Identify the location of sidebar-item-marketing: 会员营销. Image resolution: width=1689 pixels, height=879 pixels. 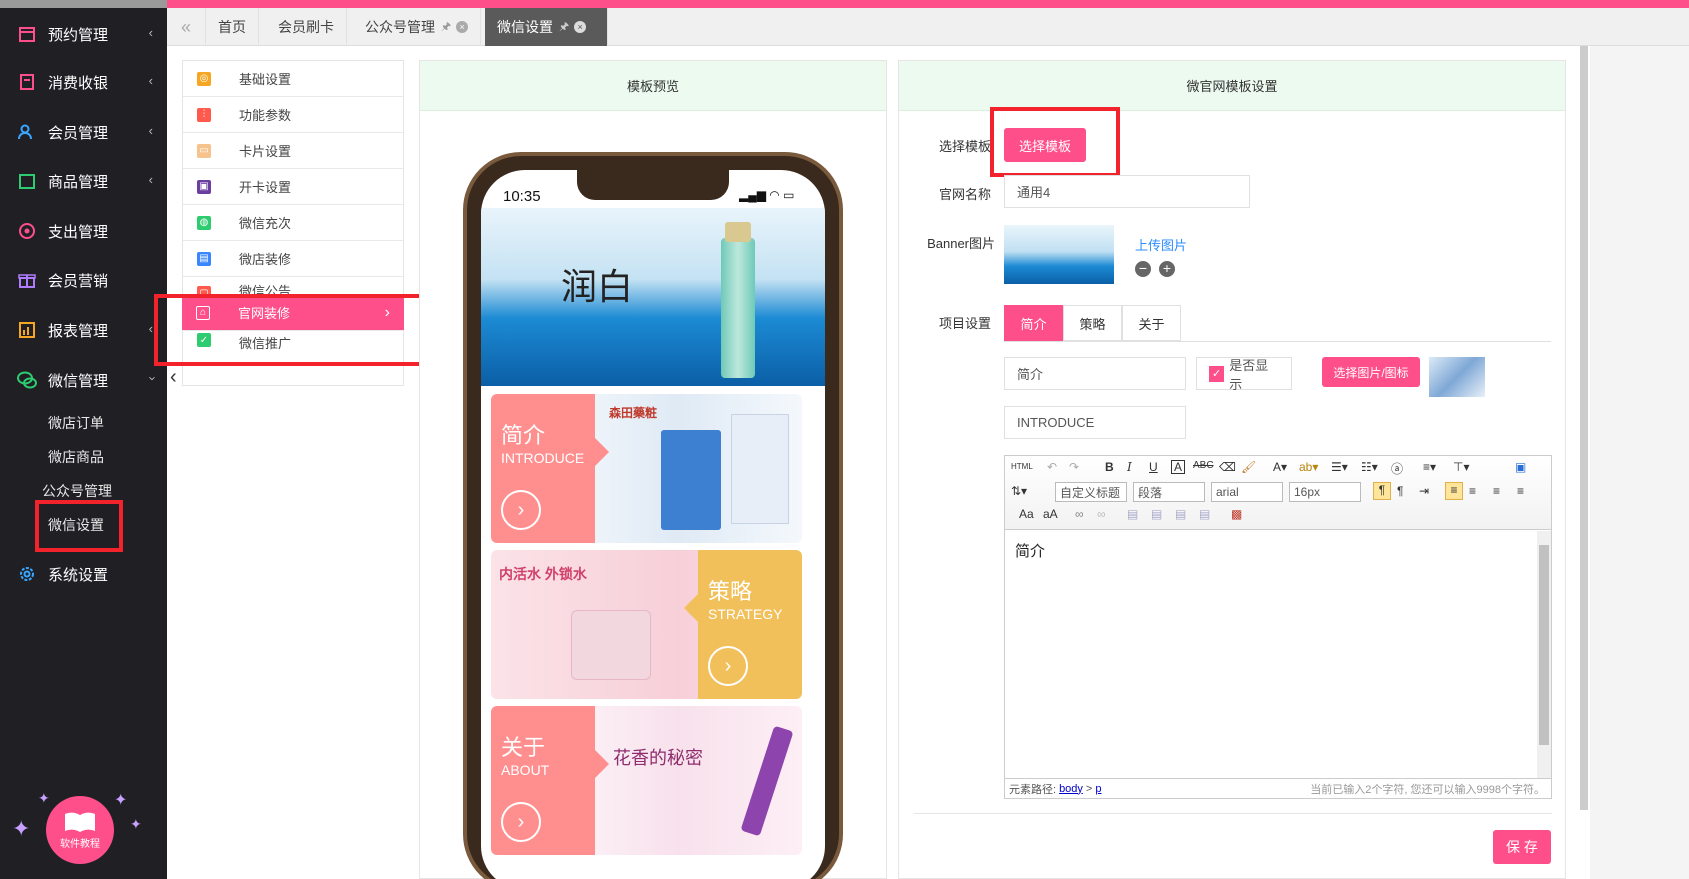
(83, 280).